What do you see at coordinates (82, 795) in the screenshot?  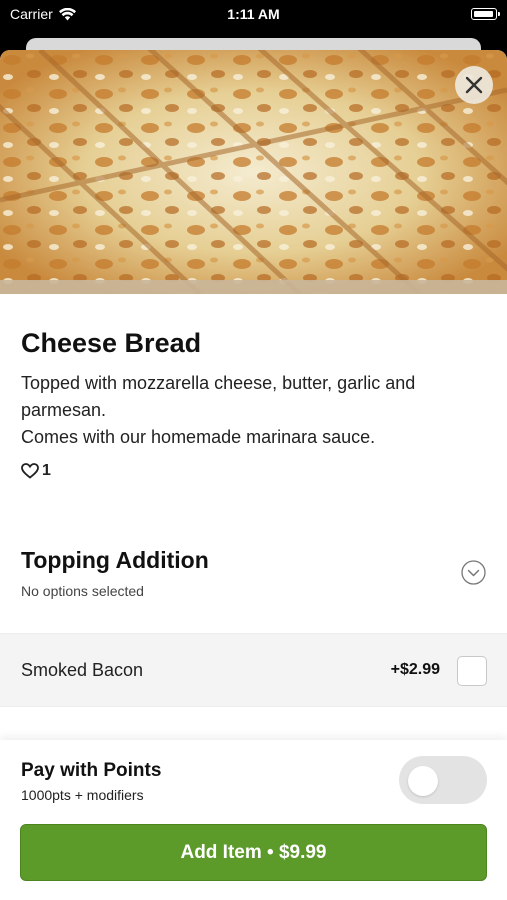 I see `points-subtitle: 1000pts + modifiers` at bounding box center [82, 795].